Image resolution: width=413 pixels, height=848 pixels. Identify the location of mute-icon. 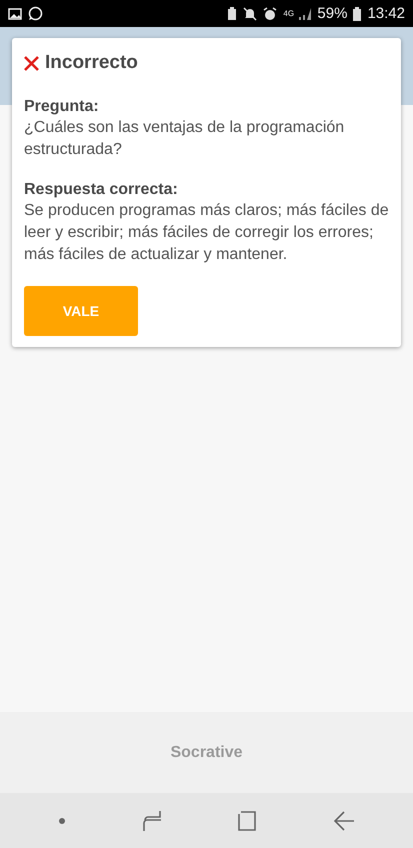
(250, 13).